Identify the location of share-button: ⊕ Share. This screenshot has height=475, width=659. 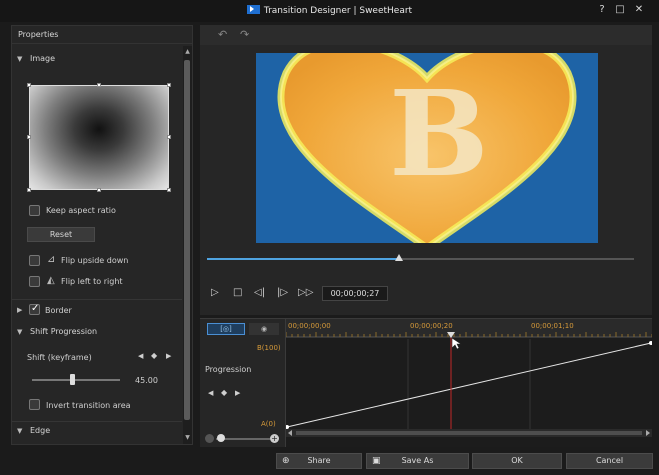
(319, 461).